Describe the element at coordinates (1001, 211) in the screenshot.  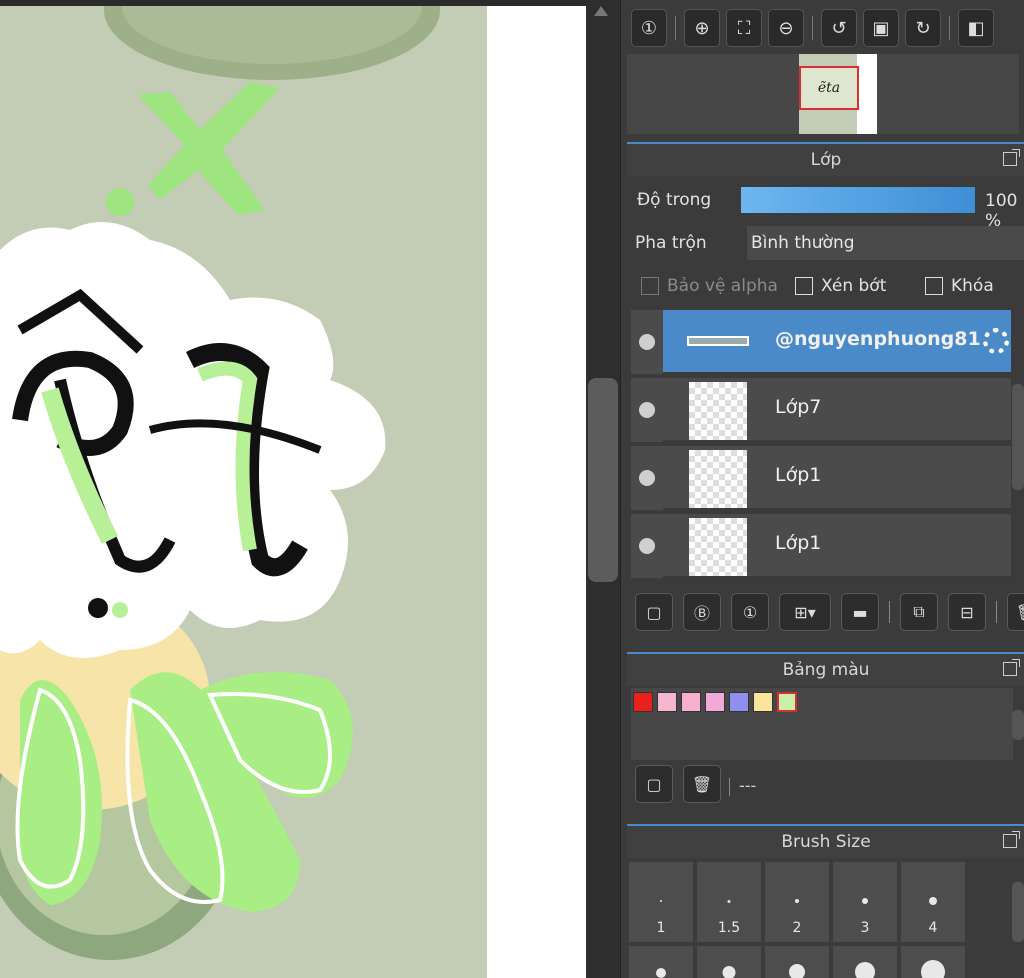
I see `opacity-value: 100 %` at that location.